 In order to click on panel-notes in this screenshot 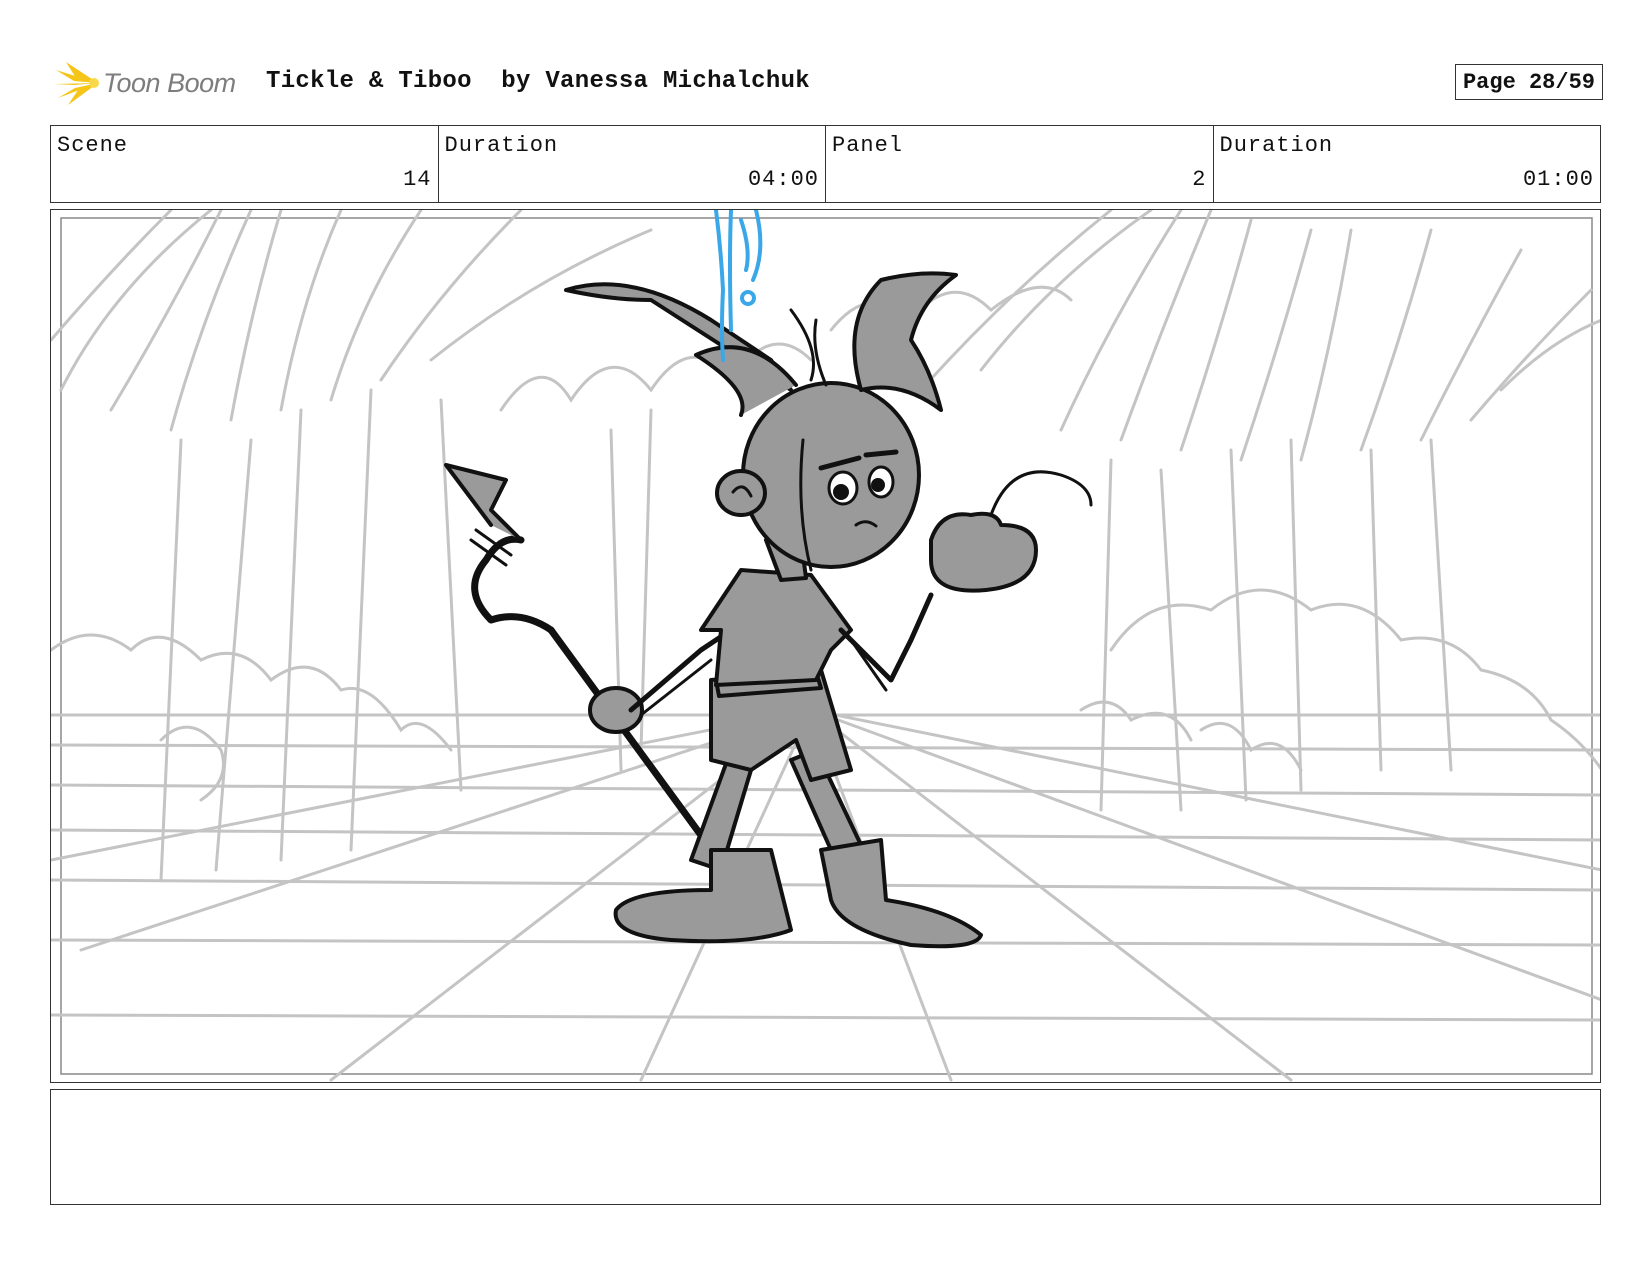, I will do `click(825, 1147)`.